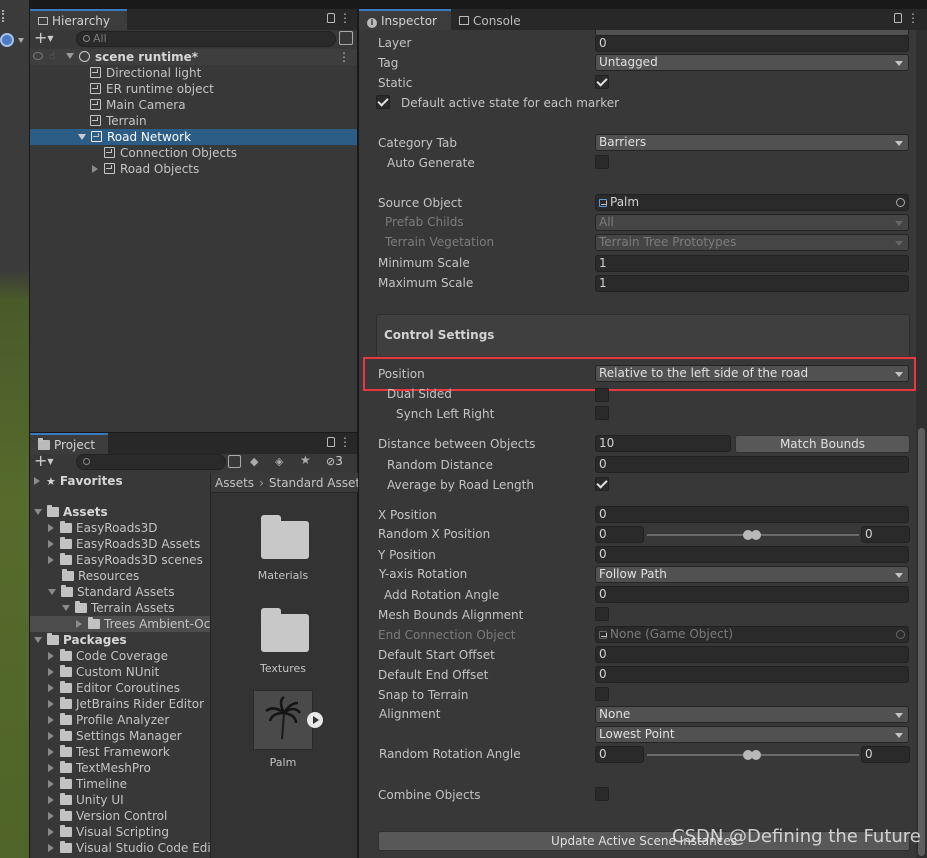 The image size is (927, 858). What do you see at coordinates (602, 162) in the screenshot?
I see `auto-generate-checkbox` at bounding box center [602, 162].